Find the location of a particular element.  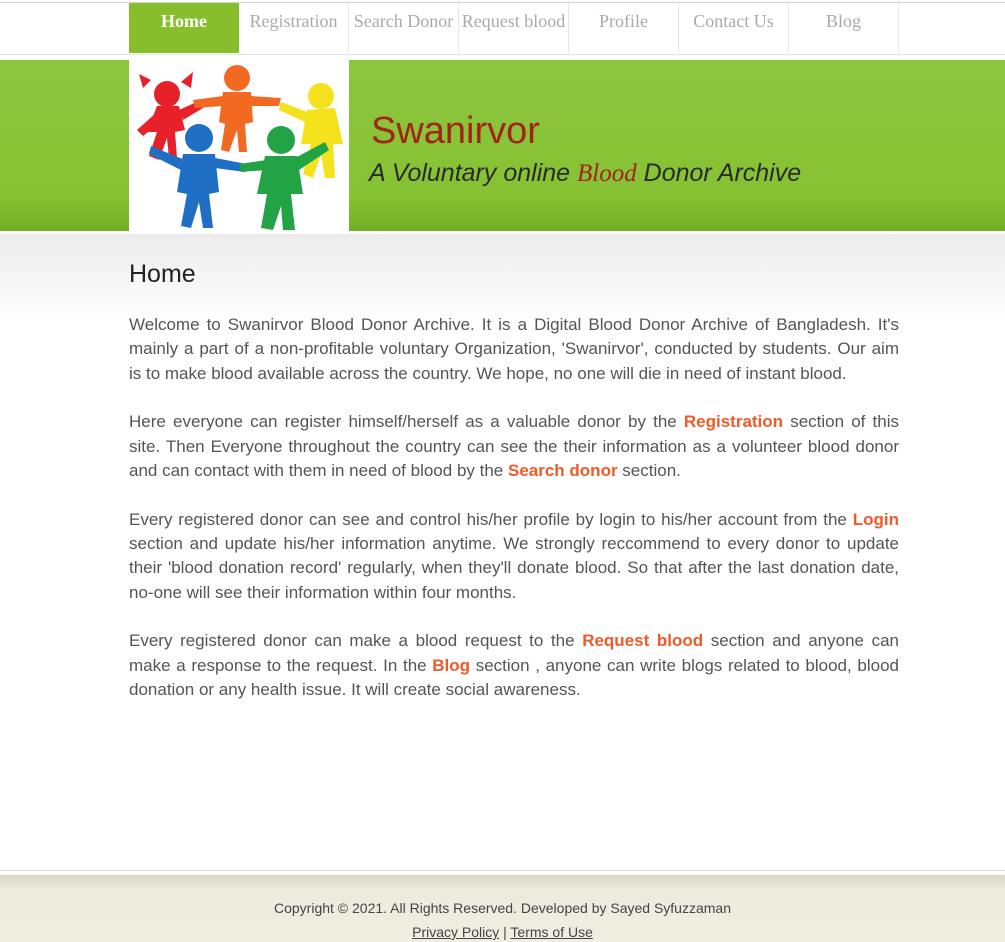

children-circle-logo-icon is located at coordinates (240, 147).